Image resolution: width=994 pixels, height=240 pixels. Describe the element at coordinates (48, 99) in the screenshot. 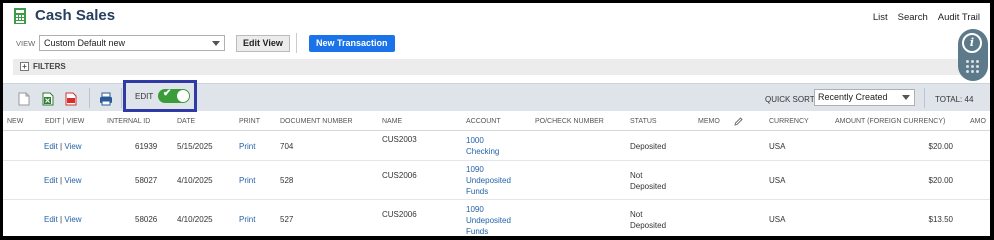

I see `excel-export-icon` at that location.